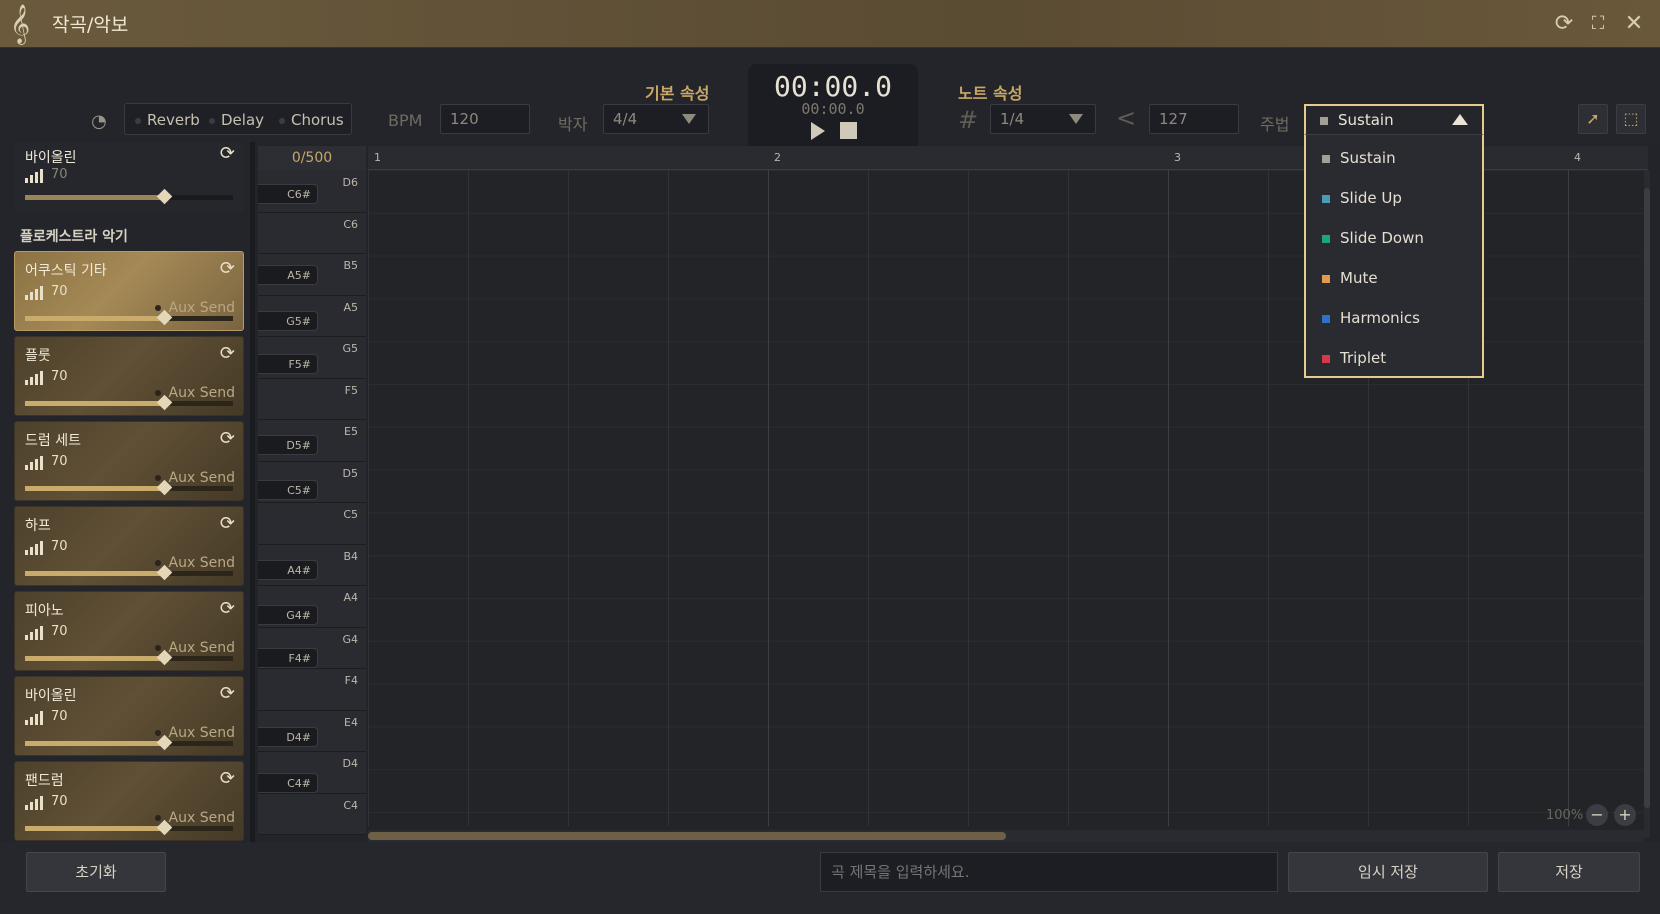 This screenshot has width=1660, height=914. I want to click on window-title: 작곡/악보, so click(90, 25).